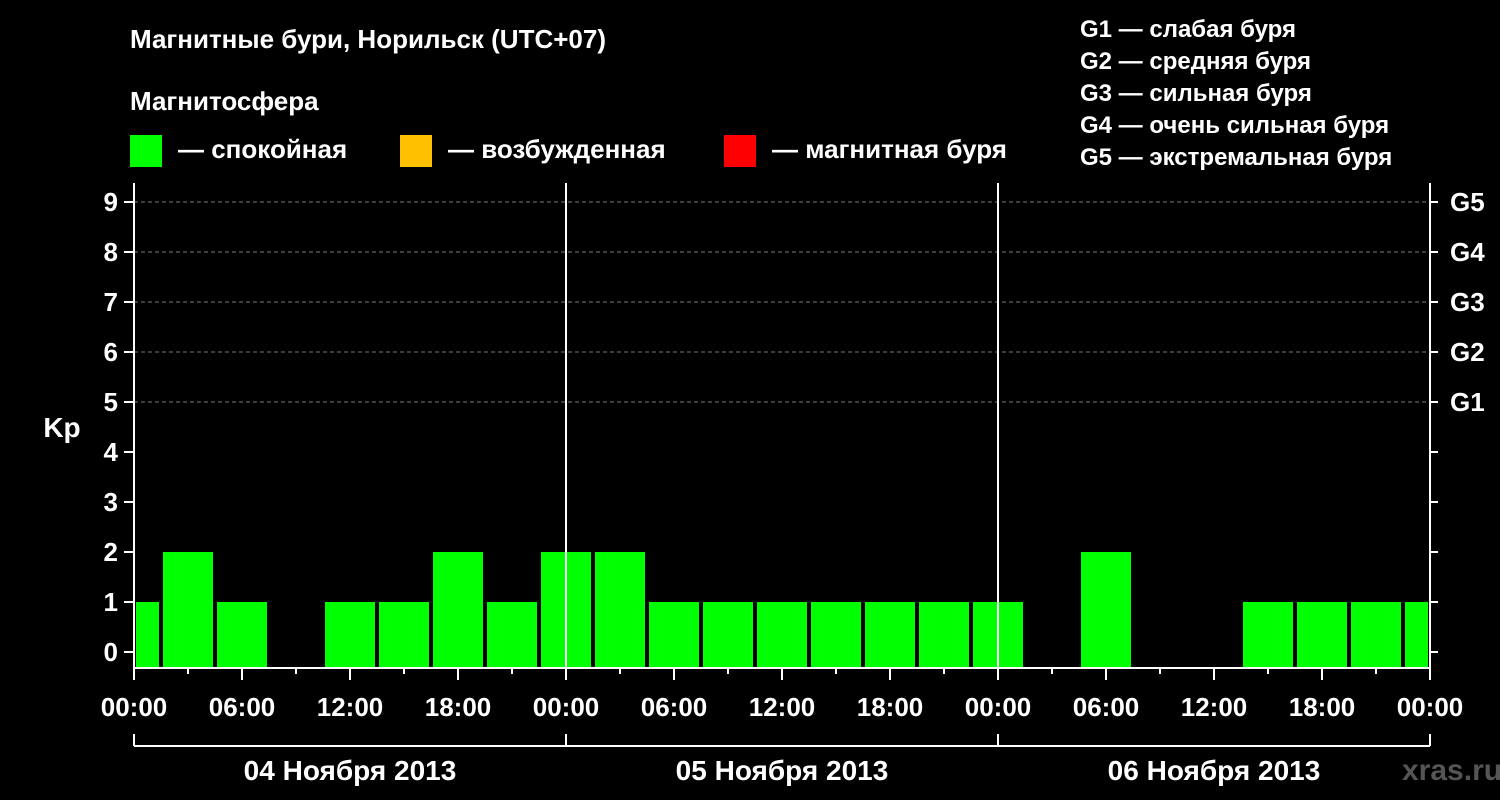 This screenshot has height=800, width=1500. I want to click on y-tick-label: 4, so click(111, 452).